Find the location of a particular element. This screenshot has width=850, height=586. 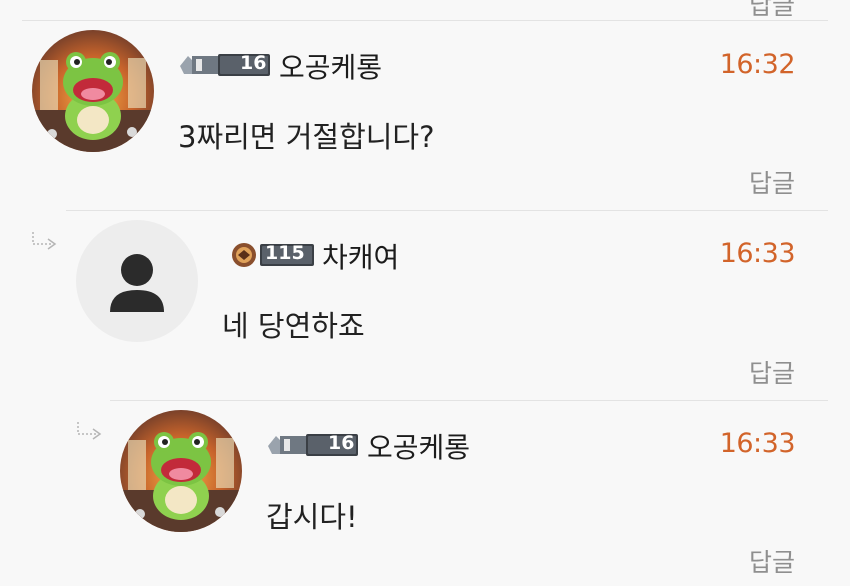

user-silhouette-icon is located at coordinates (137, 283).